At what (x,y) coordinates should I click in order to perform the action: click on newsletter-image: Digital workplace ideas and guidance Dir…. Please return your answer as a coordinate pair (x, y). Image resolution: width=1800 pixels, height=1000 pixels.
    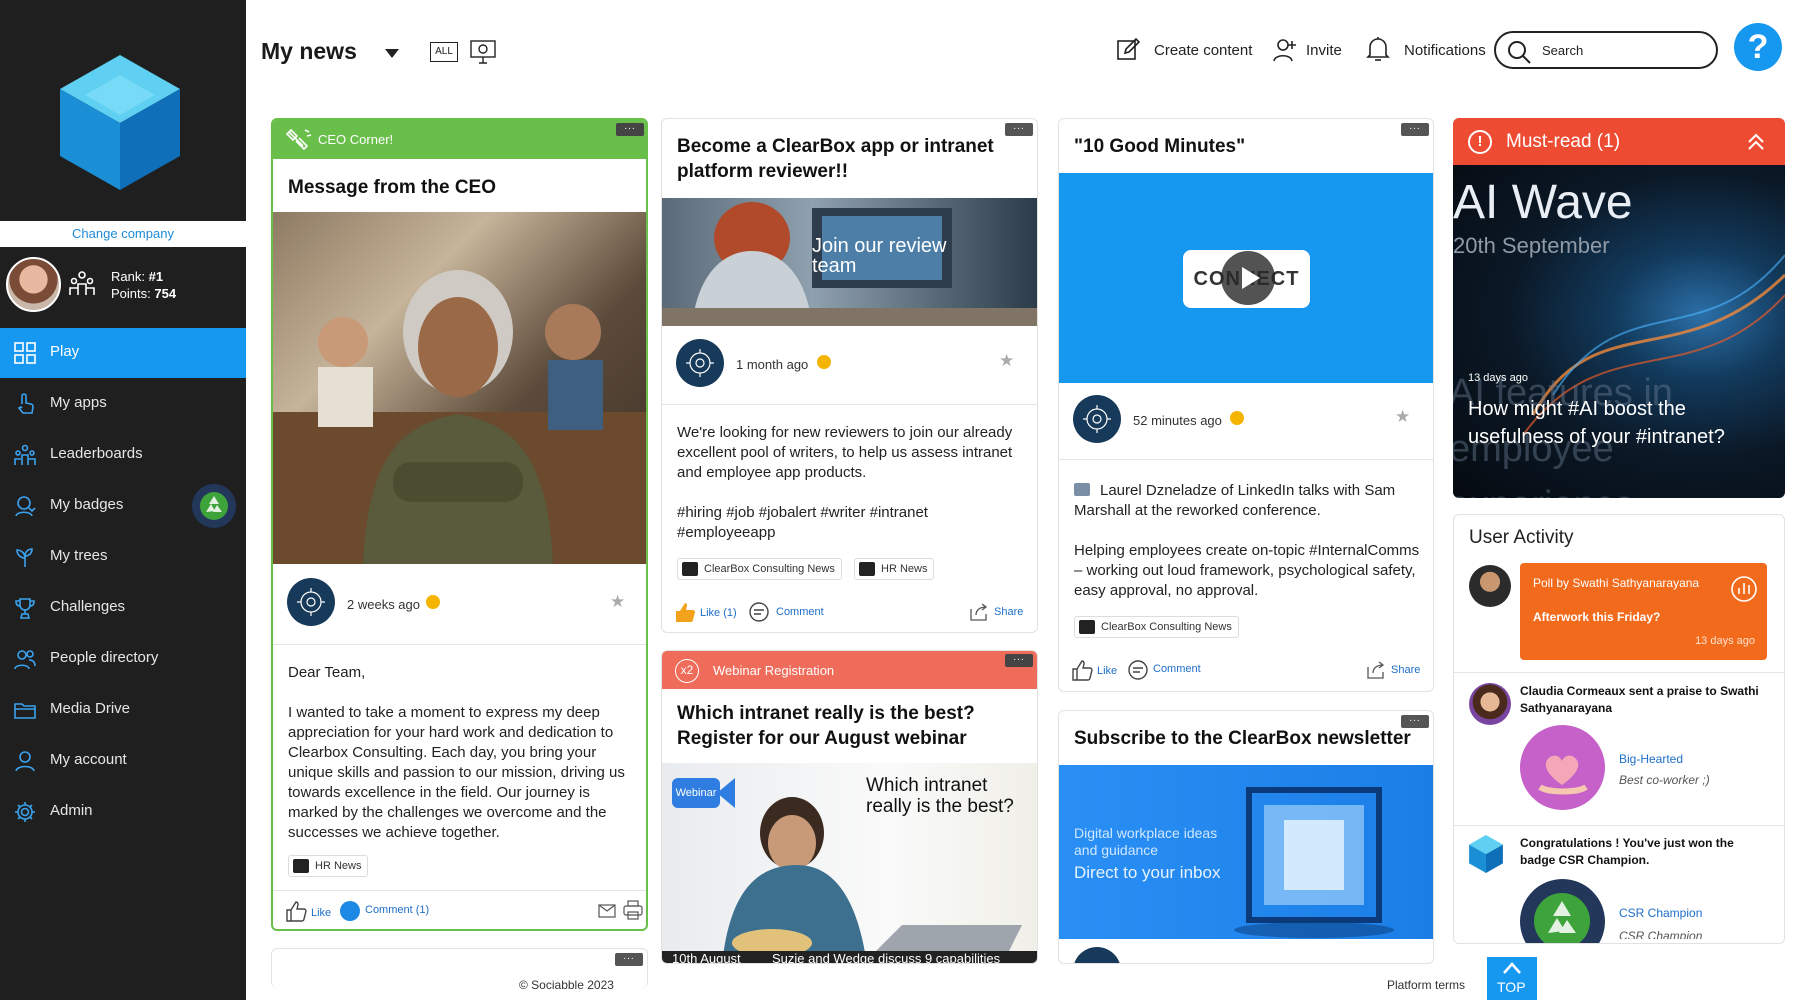
    Looking at the image, I should click on (1246, 852).